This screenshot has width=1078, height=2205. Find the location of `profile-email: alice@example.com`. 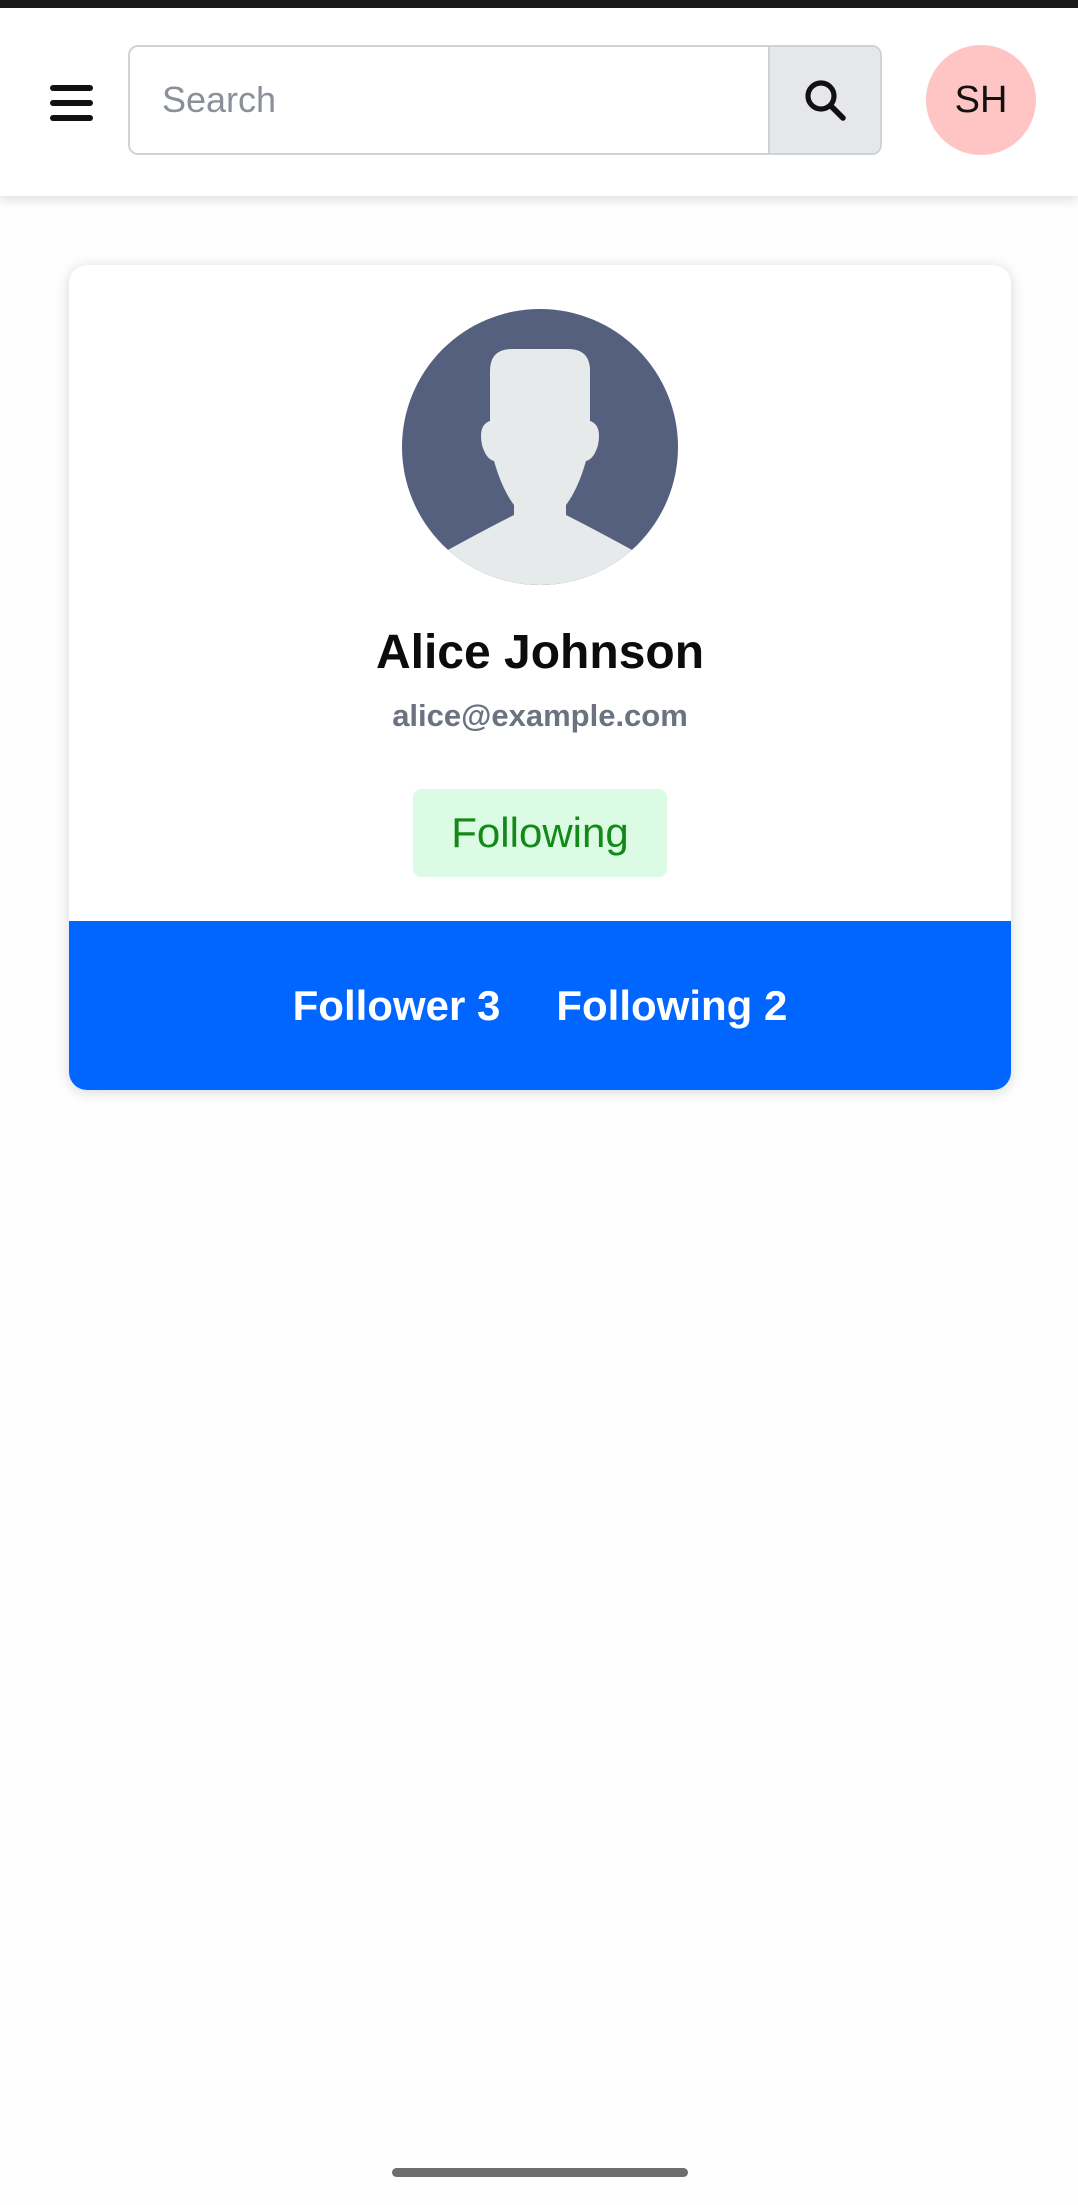

profile-email: alice@example.com is located at coordinates (540, 715).